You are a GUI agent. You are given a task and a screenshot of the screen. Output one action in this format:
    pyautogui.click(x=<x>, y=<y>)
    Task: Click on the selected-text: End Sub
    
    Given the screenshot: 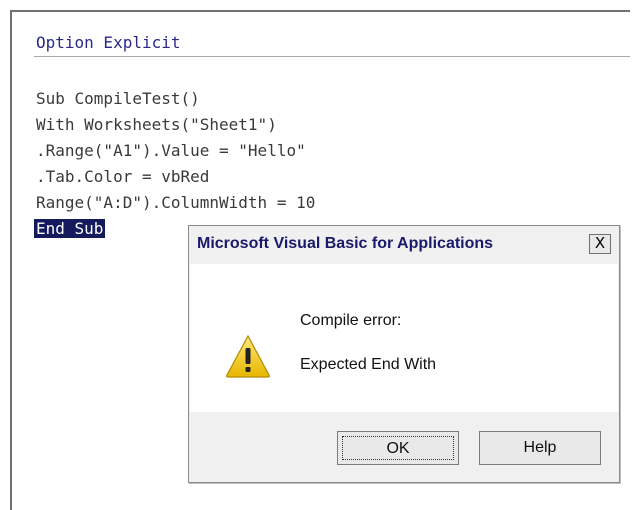 What is the action you would take?
    pyautogui.click(x=70, y=228)
    